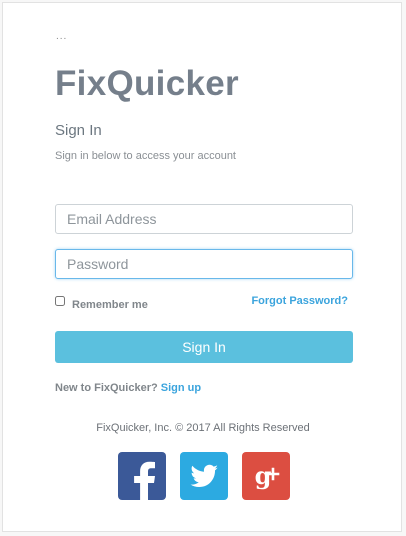  I want to click on email-field, so click(204, 219).